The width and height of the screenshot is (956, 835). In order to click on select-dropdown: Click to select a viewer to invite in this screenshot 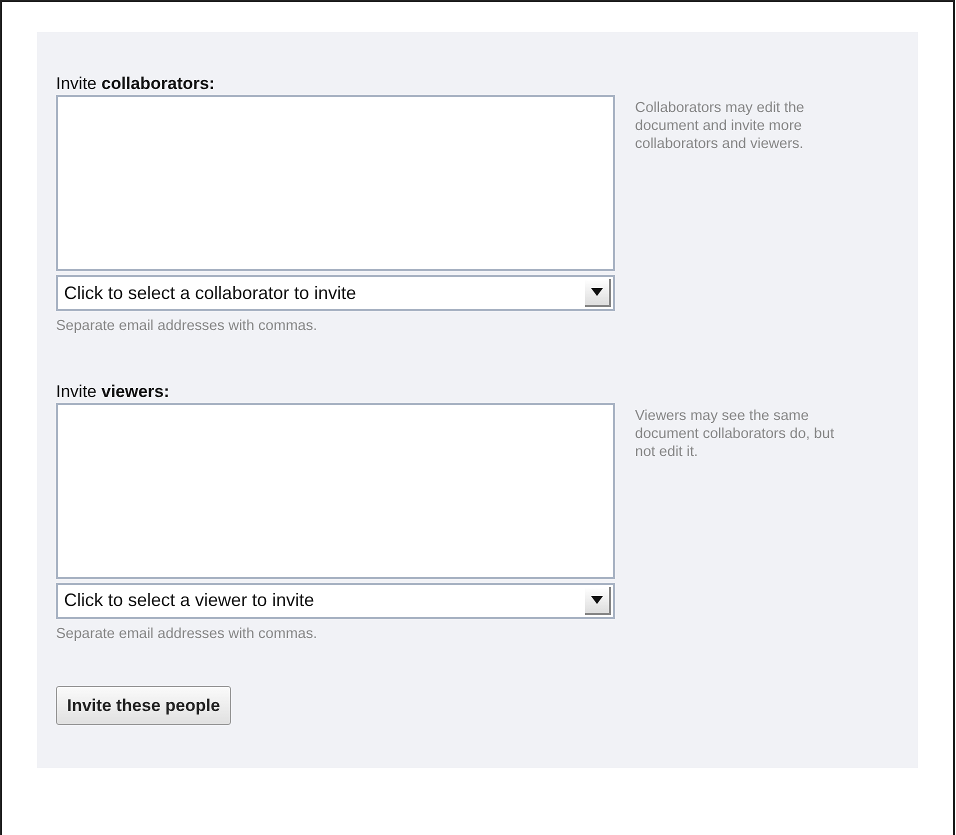, I will do `click(335, 600)`.